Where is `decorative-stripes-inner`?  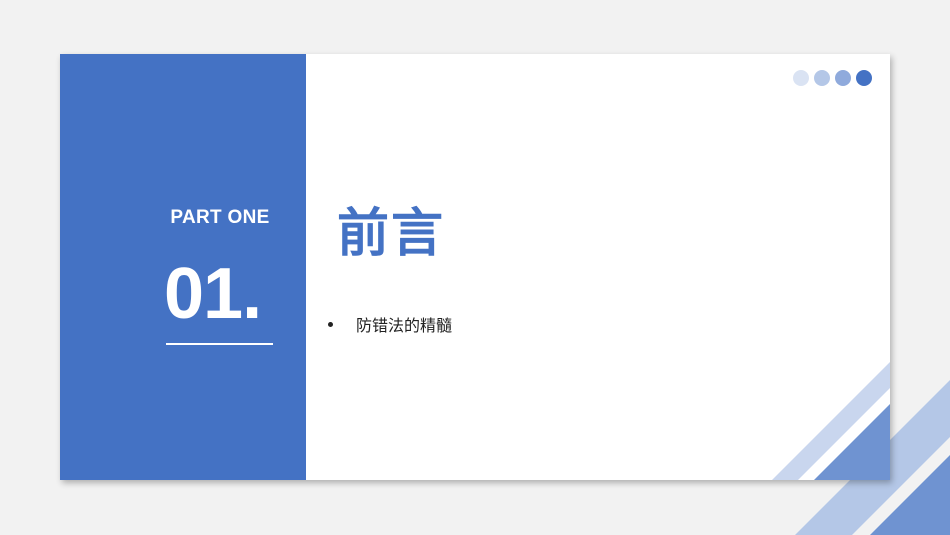
decorative-stripes-inner is located at coordinates (831, 421).